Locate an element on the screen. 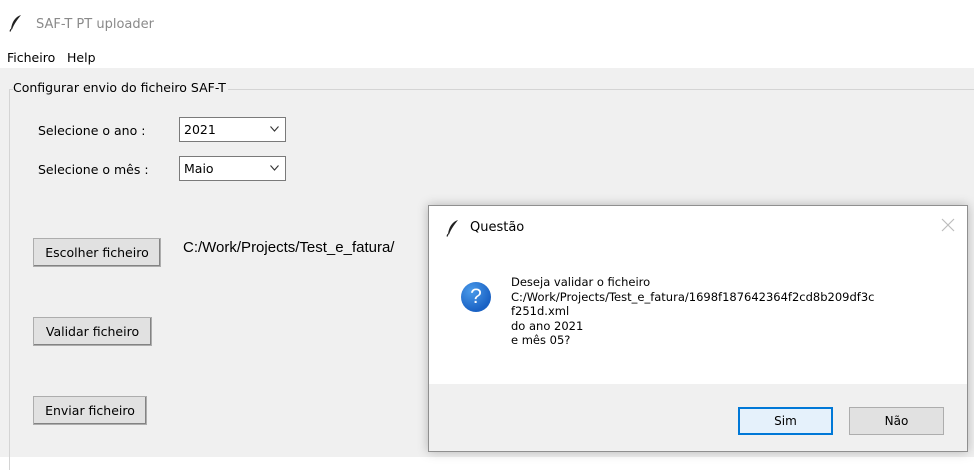  yes-button: Sim is located at coordinates (785, 421).